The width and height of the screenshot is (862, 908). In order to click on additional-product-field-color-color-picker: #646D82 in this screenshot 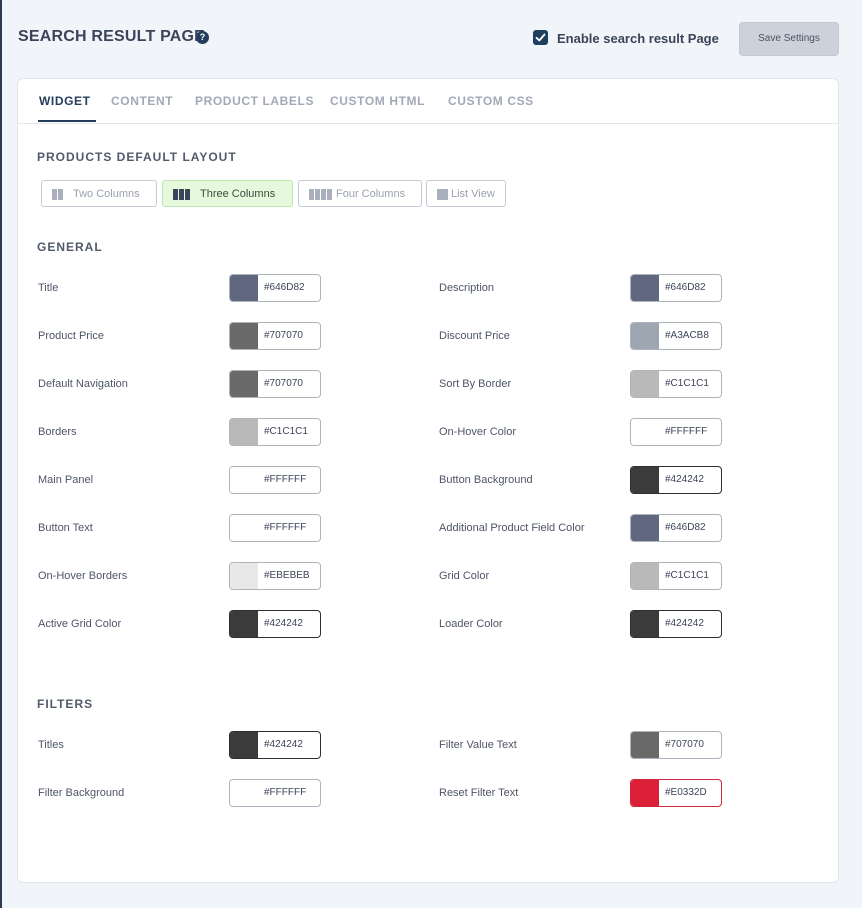, I will do `click(676, 528)`.